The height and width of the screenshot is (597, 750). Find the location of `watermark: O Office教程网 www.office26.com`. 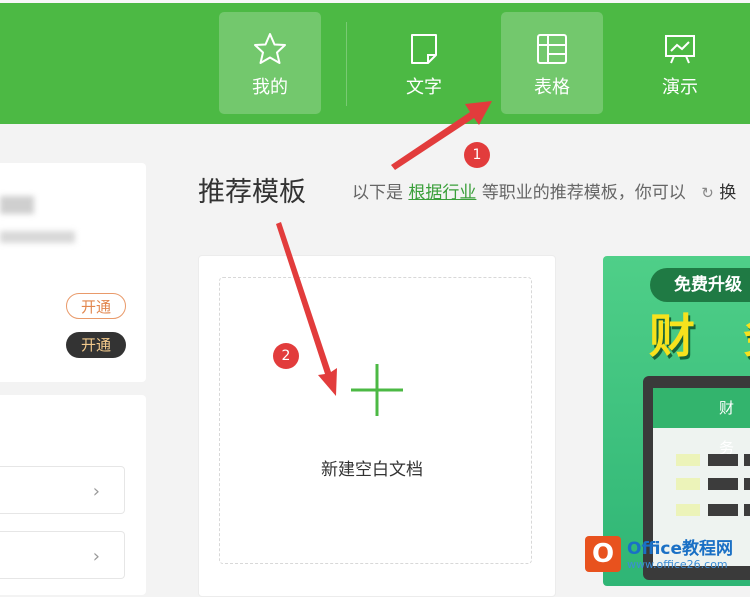

watermark: O Office教程网 www.office26.com is located at coordinates (667, 553).